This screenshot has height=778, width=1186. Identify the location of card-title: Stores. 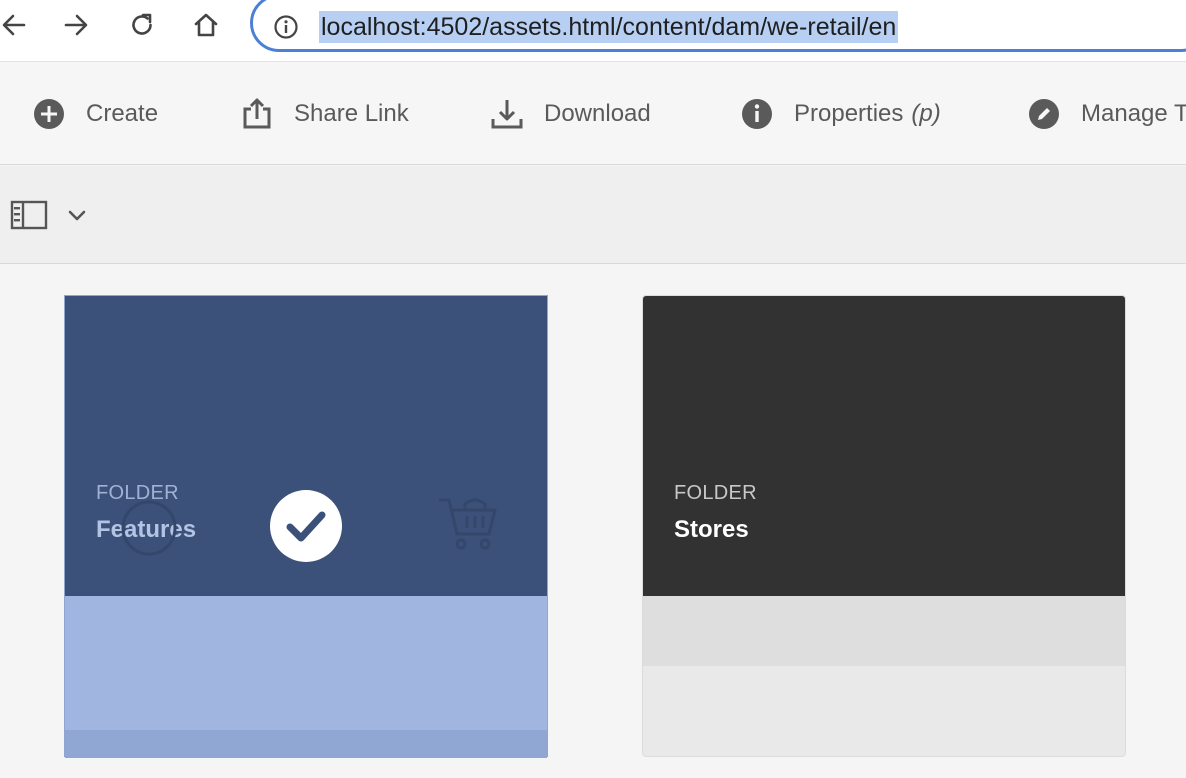
(711, 529).